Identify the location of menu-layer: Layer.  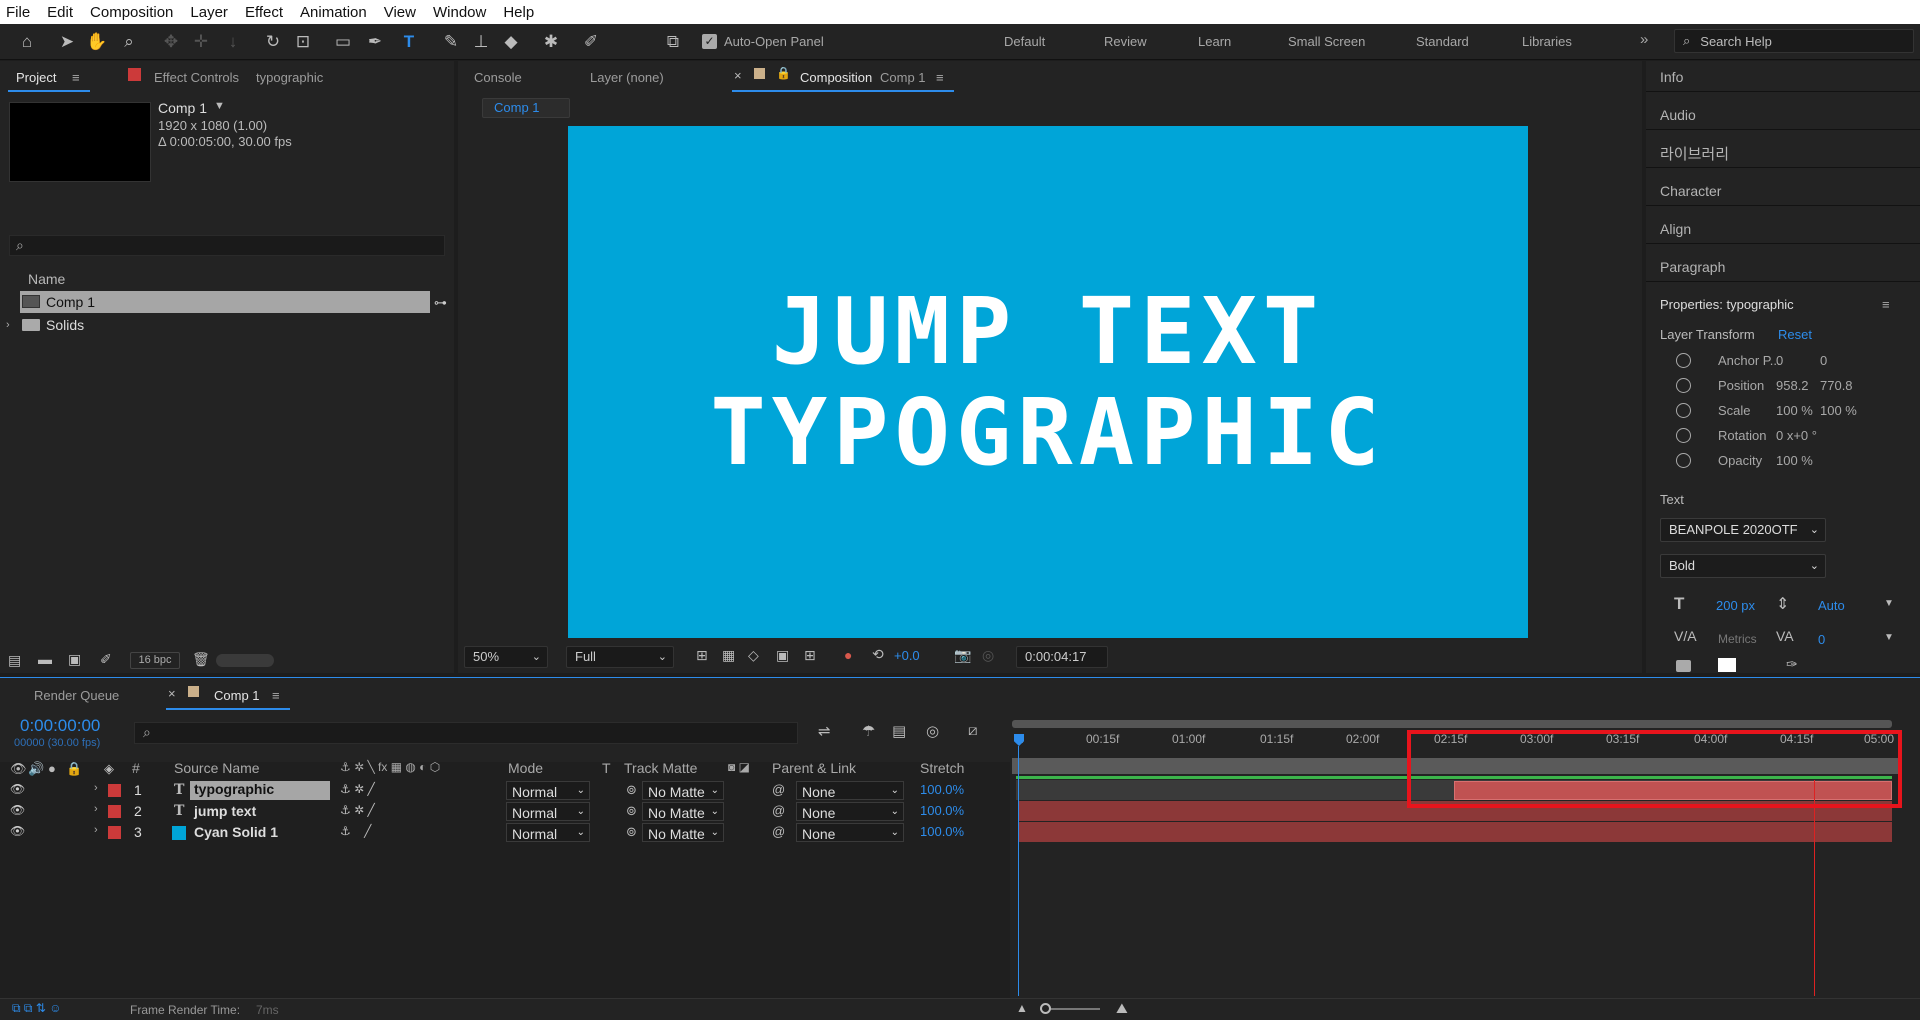
(209, 12).